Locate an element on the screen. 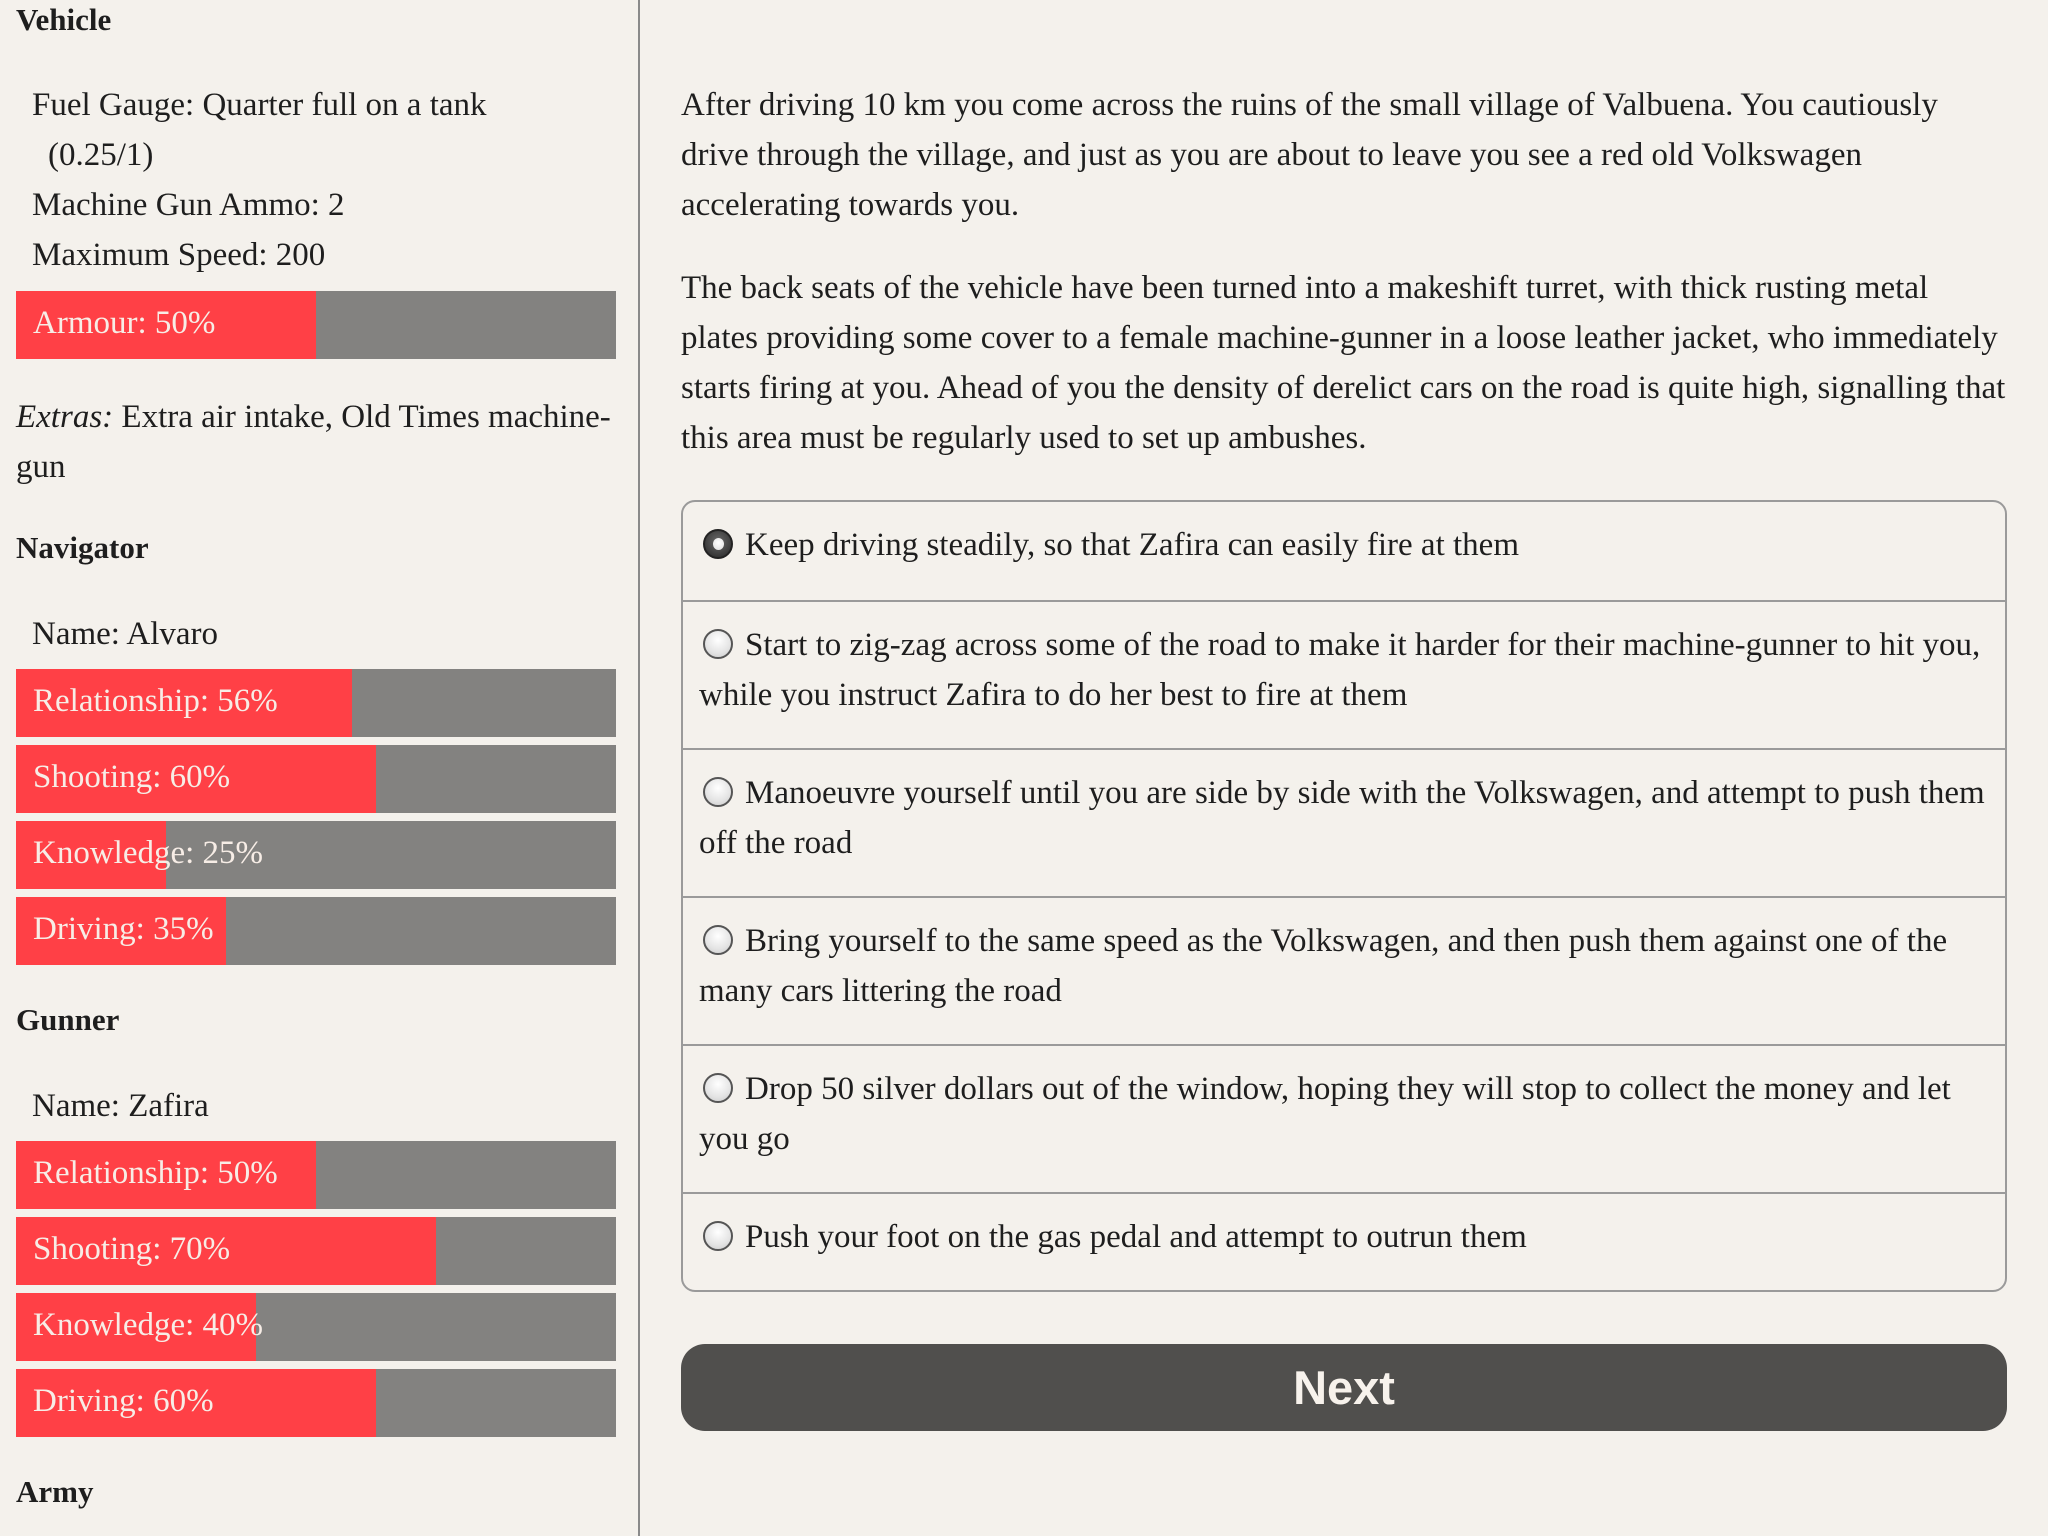 The width and height of the screenshot is (2048, 1536). machine-gun-ammo: Machine Gun Ammo: 2 is located at coordinates (188, 205).